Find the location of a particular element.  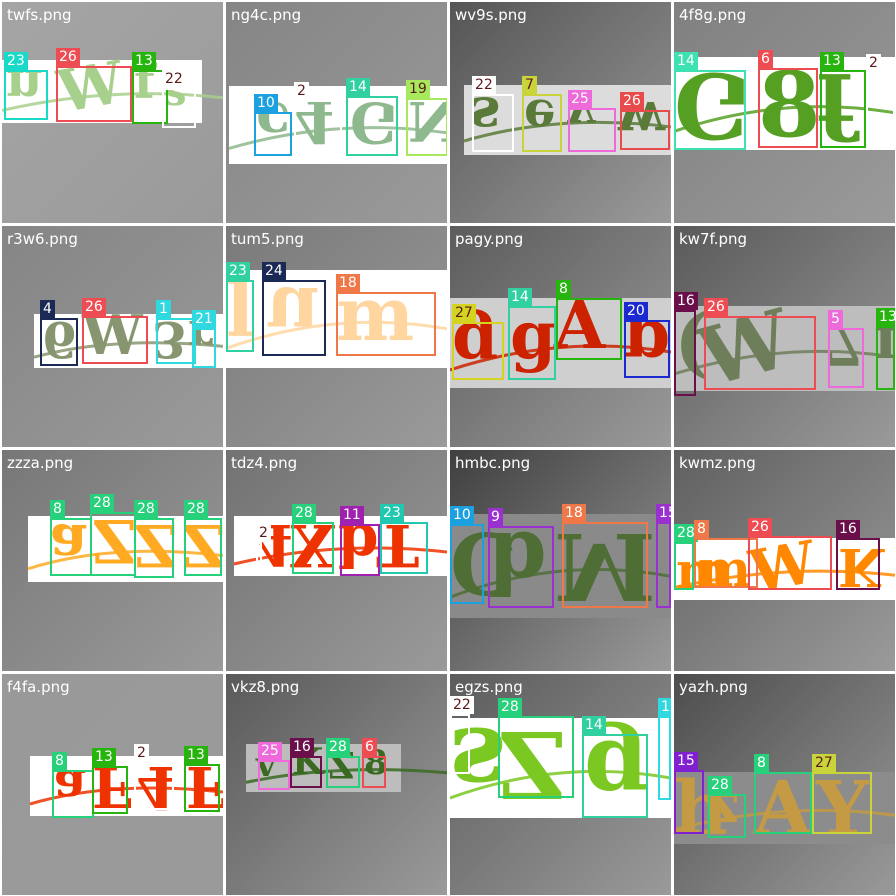

tile-filename: zzza.png is located at coordinates (40, 463).